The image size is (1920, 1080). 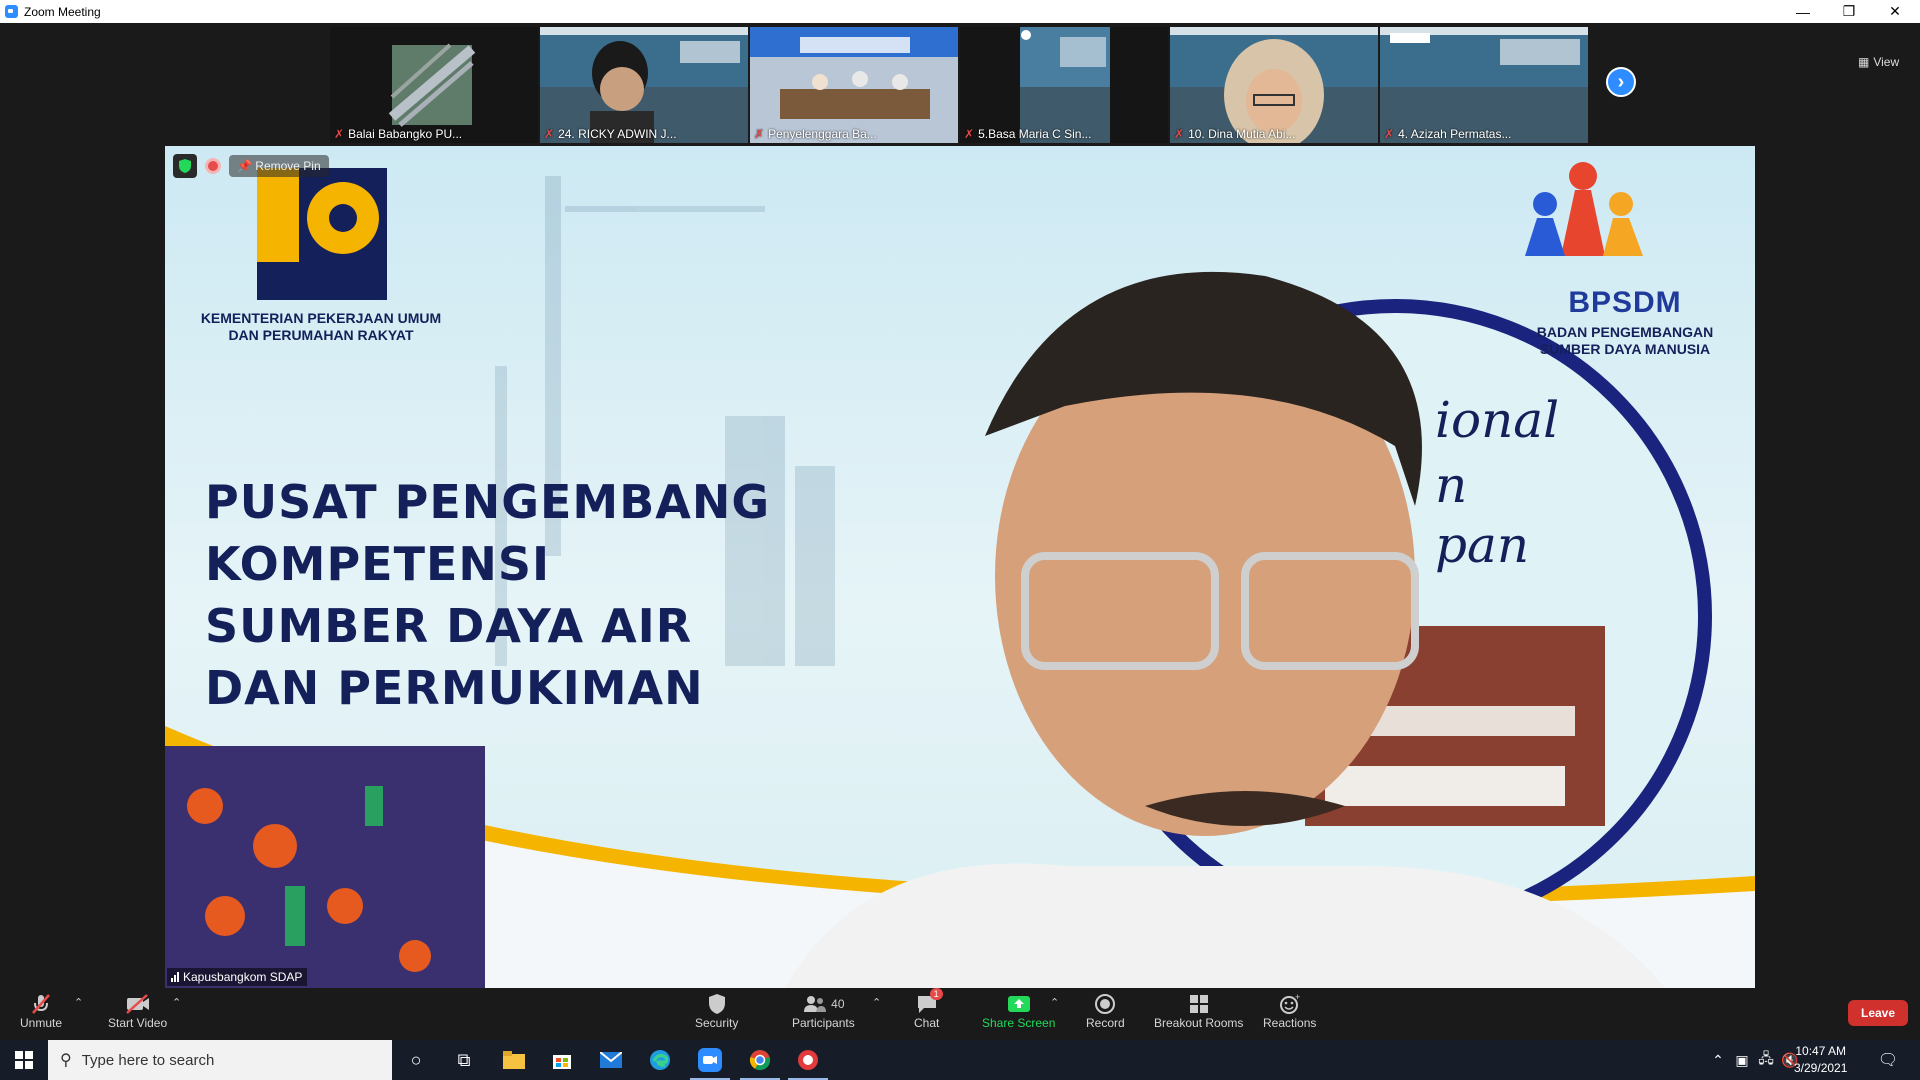 I want to click on share-screen-icon, so click(x=1019, y=1004).